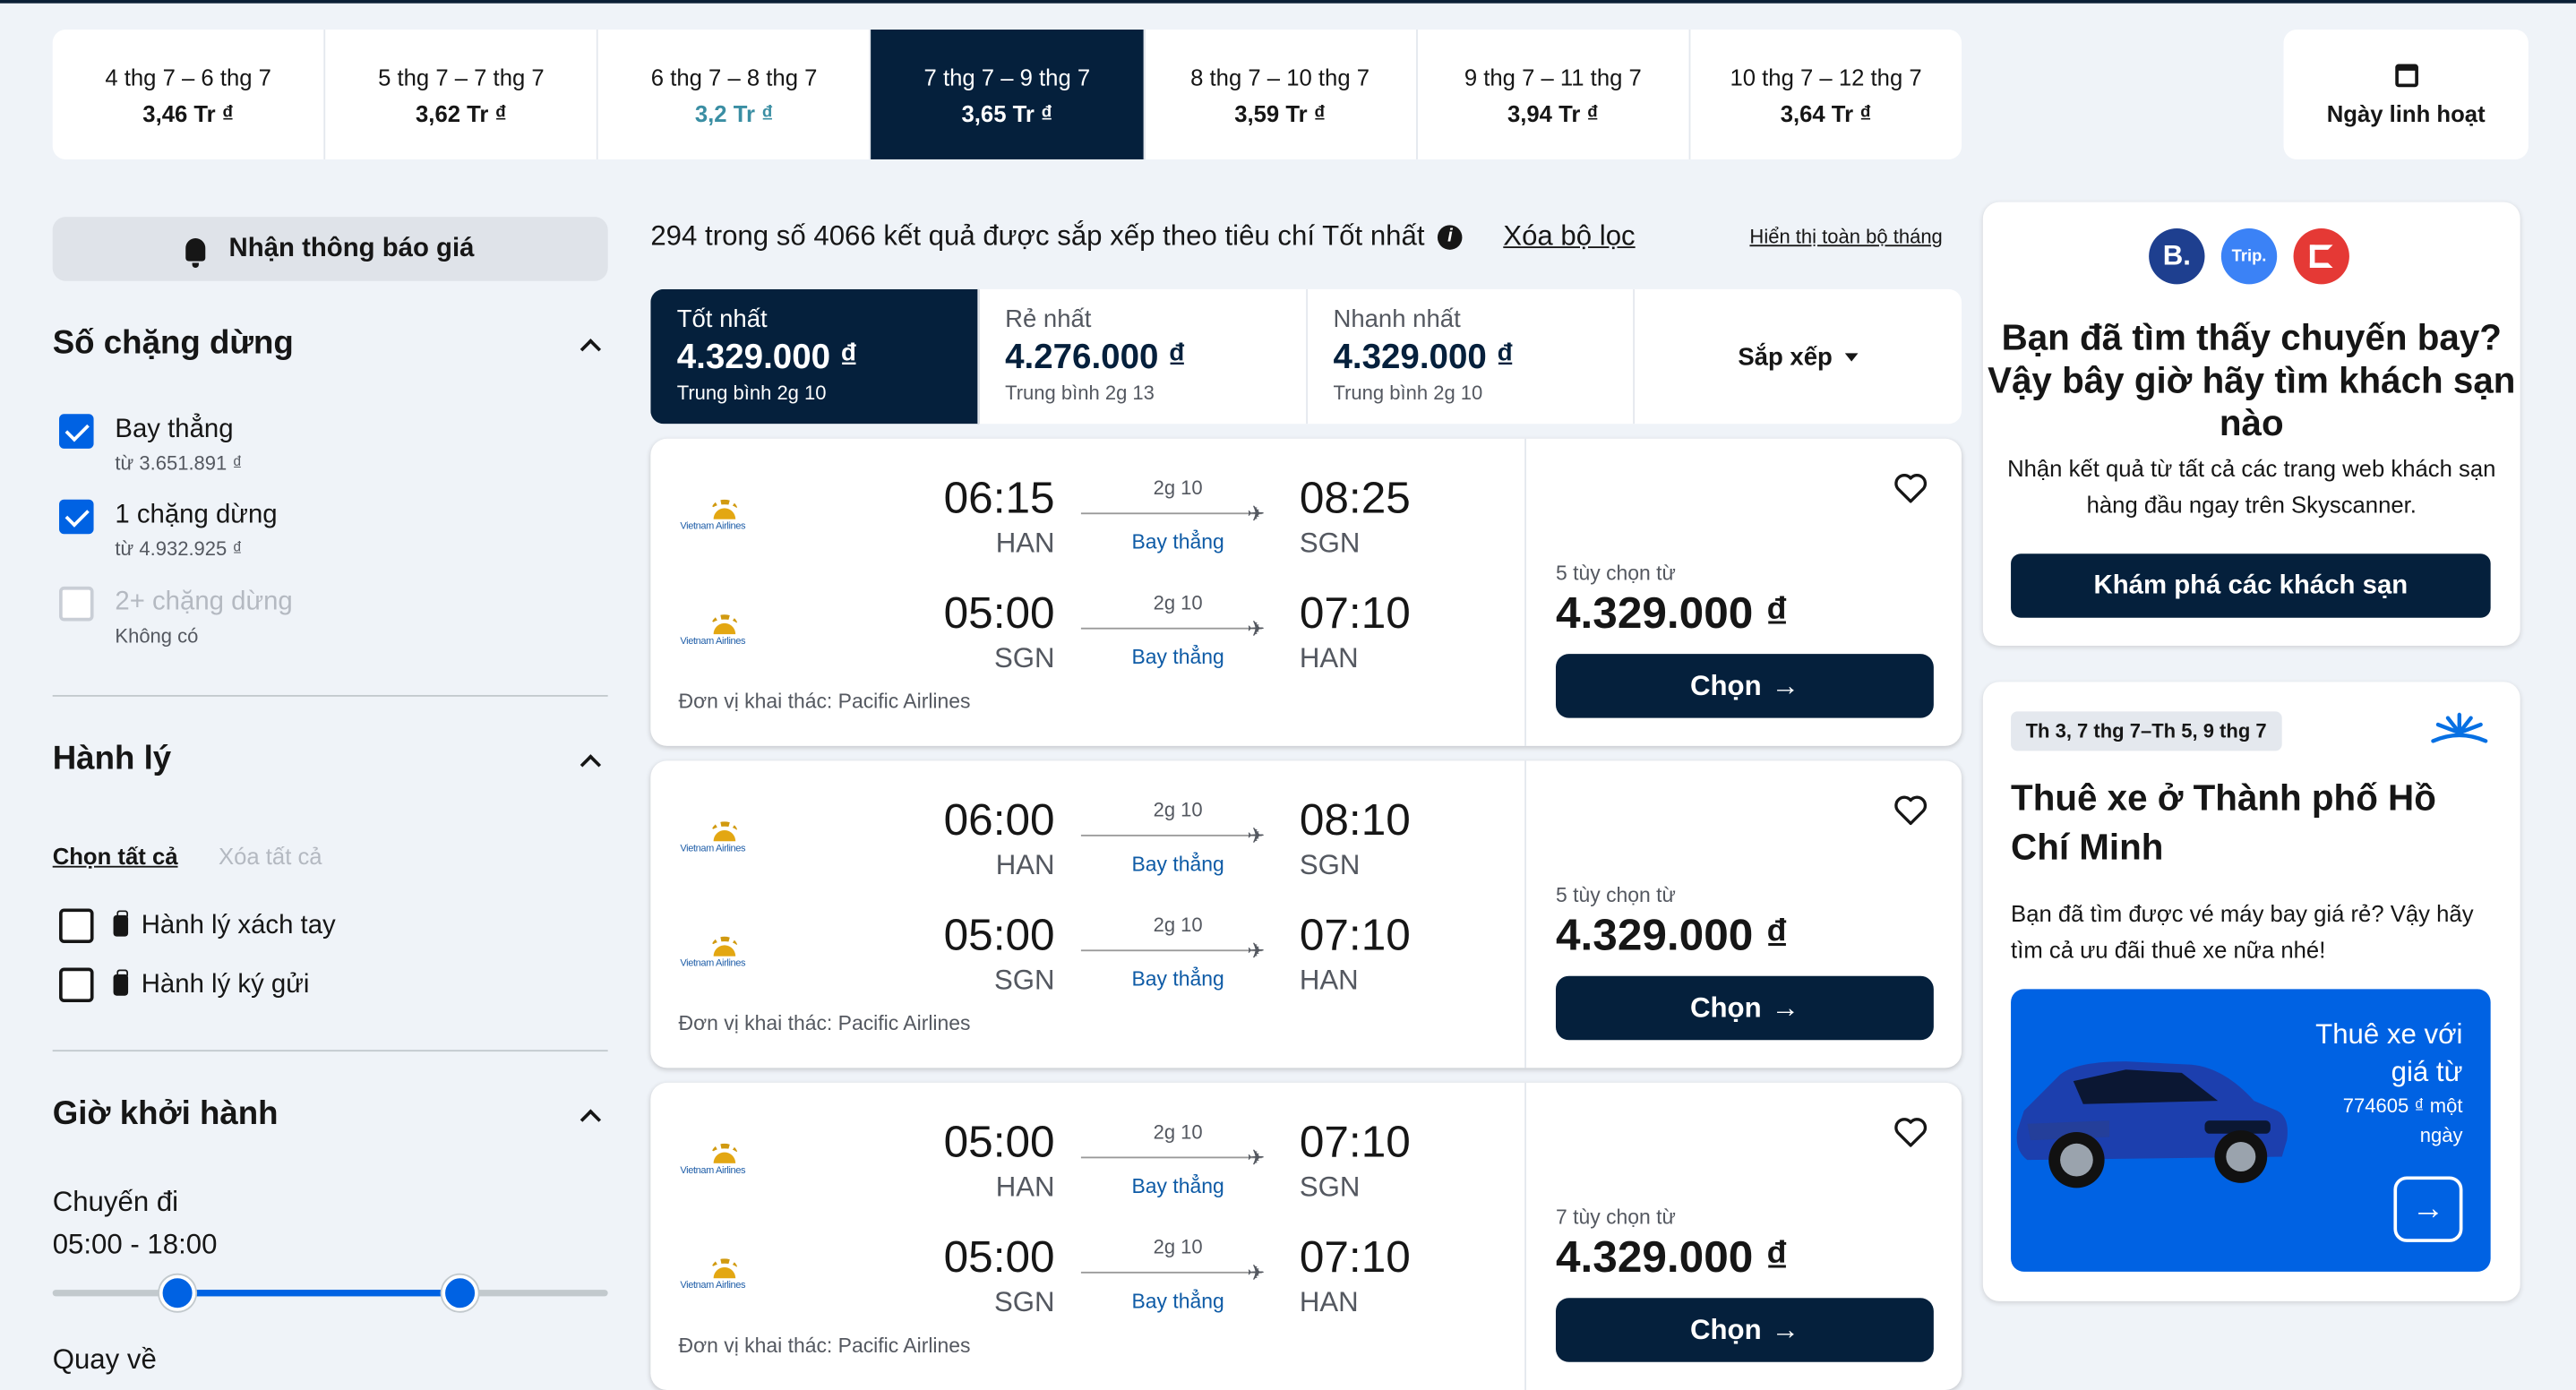 Image resolution: width=2576 pixels, height=1390 pixels. Describe the element at coordinates (984, 631) in the screenshot. I see `departure: 05:00 SGN` at that location.